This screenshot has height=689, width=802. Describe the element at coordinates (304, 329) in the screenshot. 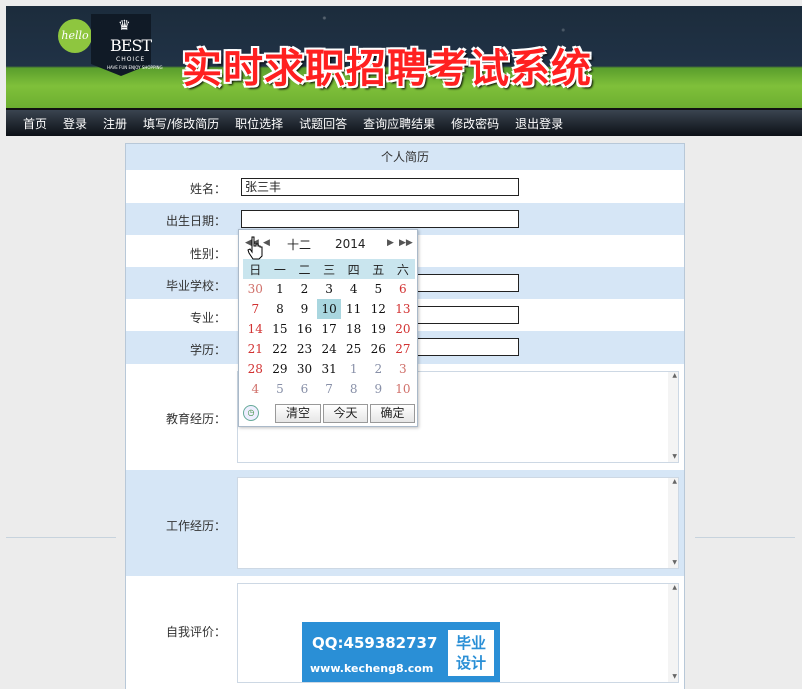

I see `calendar-day: 16` at that location.